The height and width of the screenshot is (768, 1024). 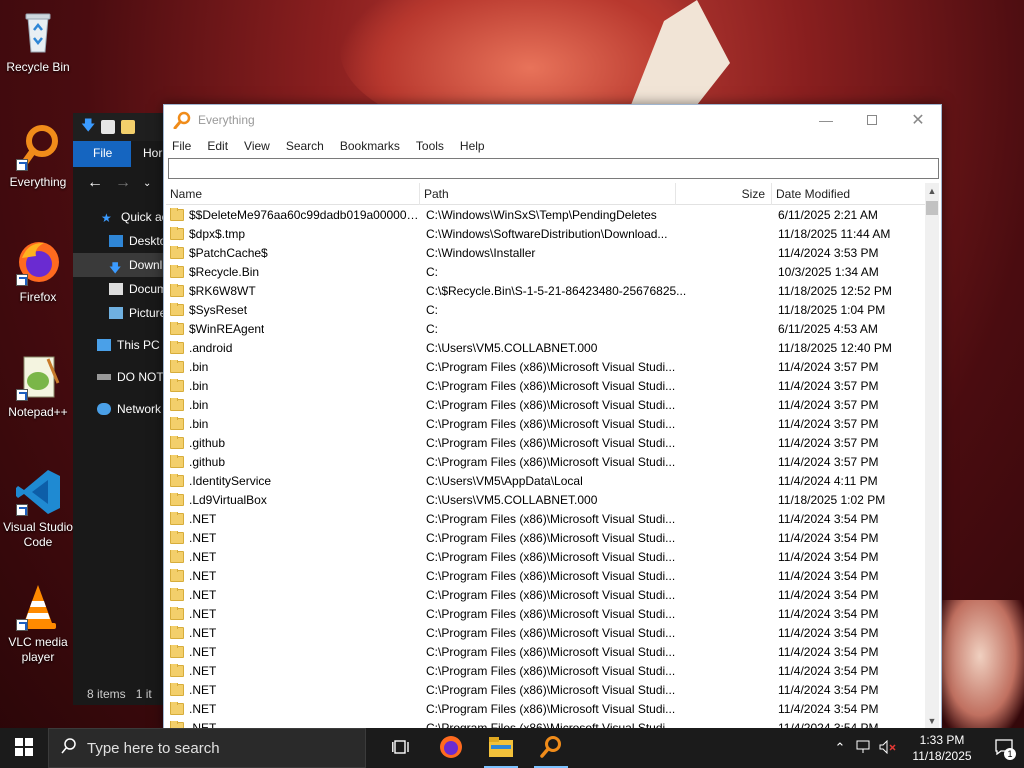 I want to click on task-view-button, so click(x=401, y=748).